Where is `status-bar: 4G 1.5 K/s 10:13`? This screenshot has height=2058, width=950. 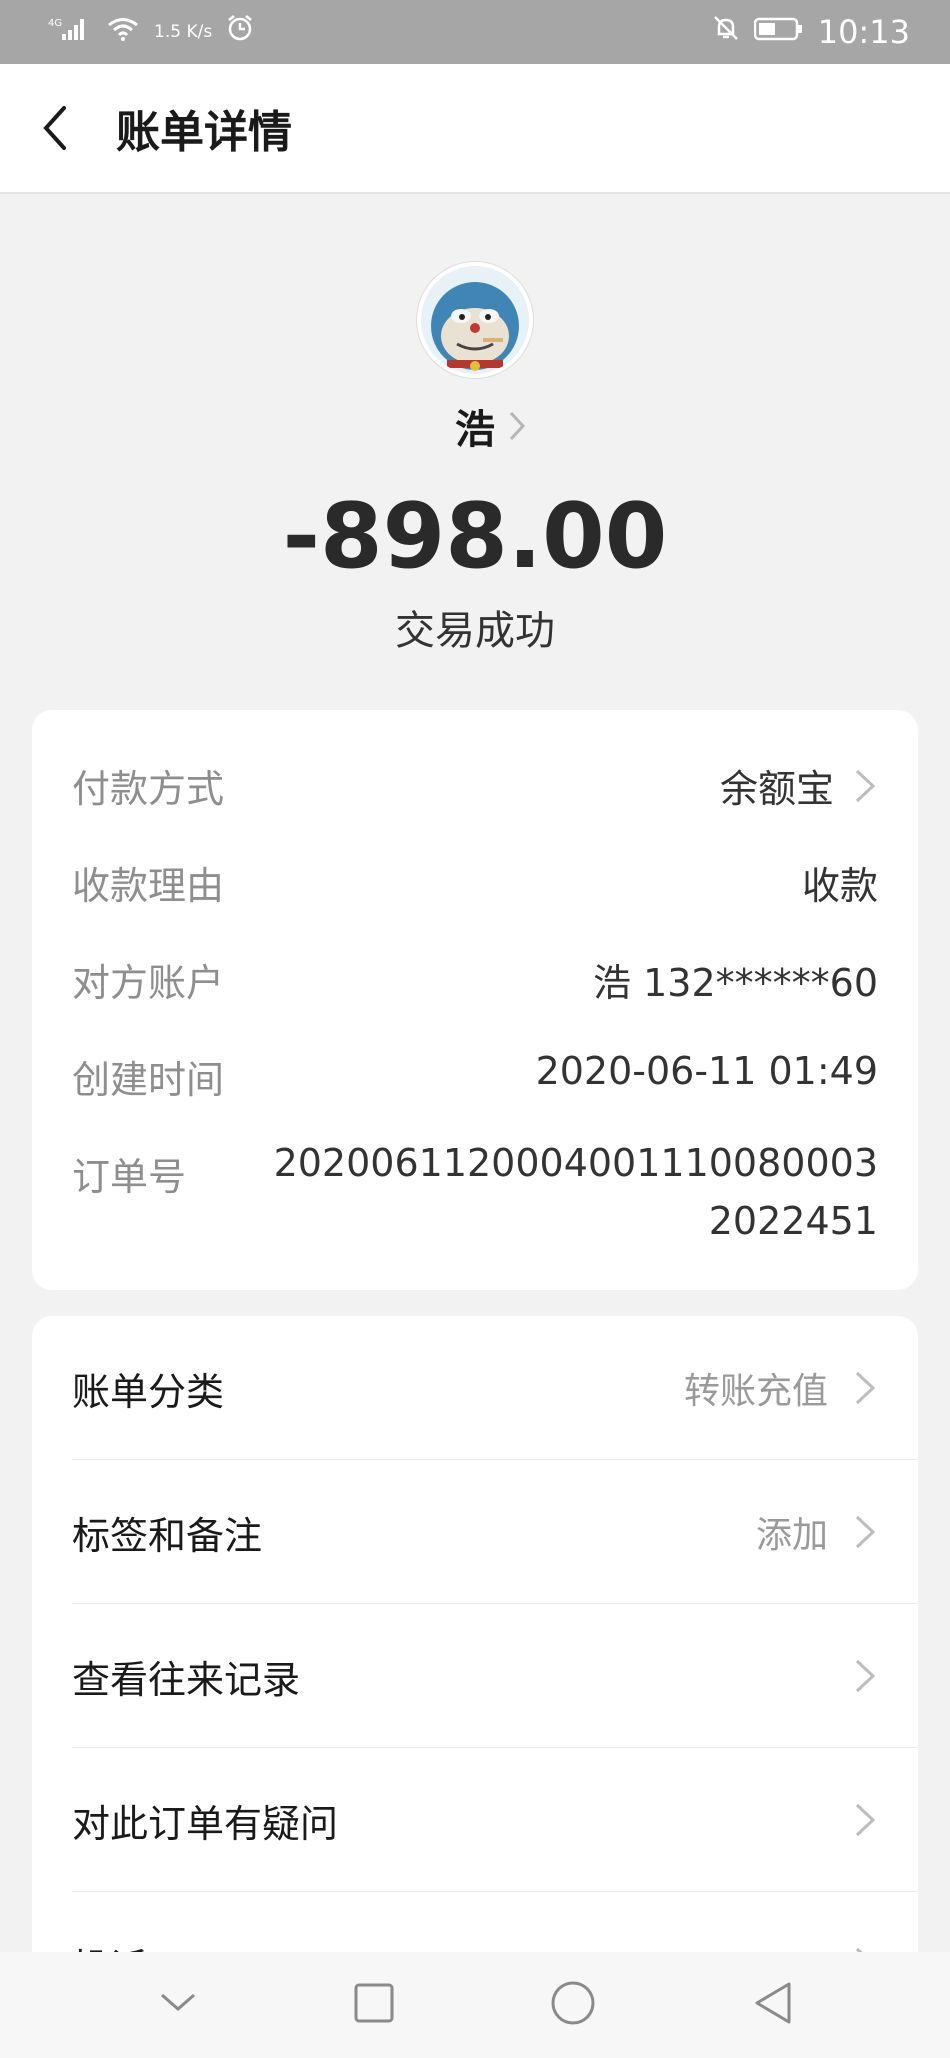 status-bar: 4G 1.5 K/s 10:13 is located at coordinates (475, 32).